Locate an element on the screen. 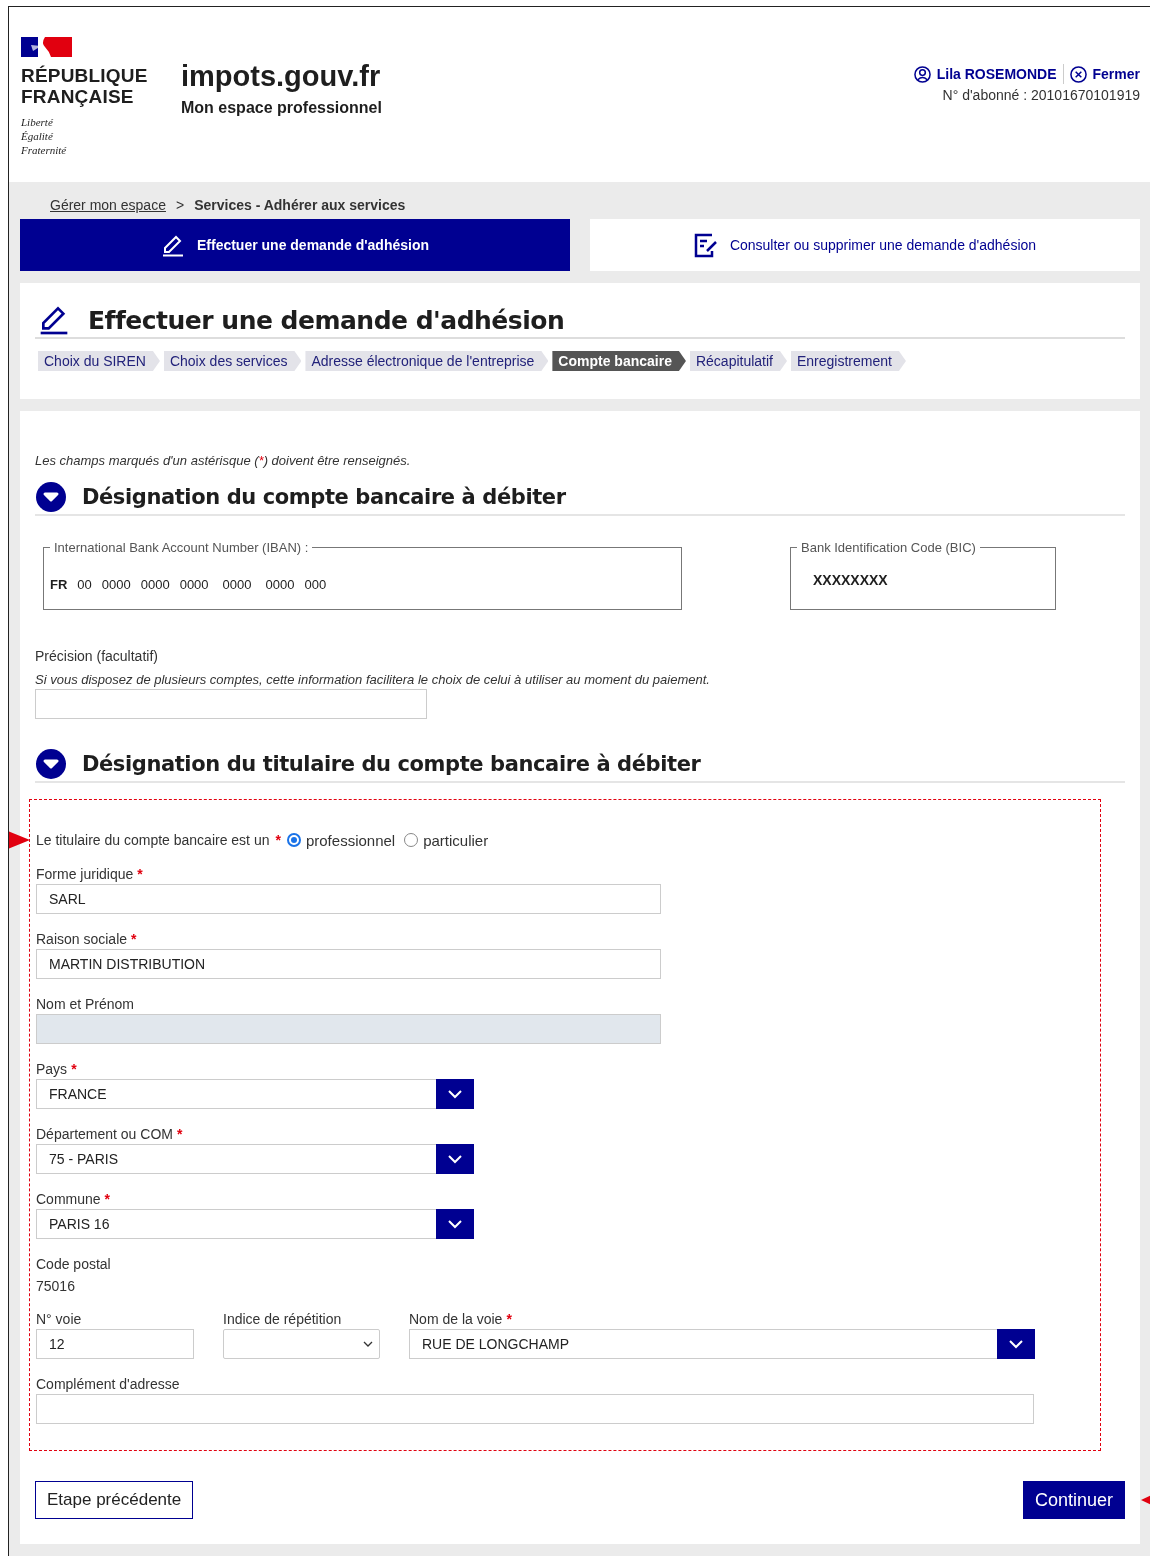 This screenshot has height=1558, width=1151. subscriber-number: N° d'abonné : 20101670101919 is located at coordinates (1041, 95).